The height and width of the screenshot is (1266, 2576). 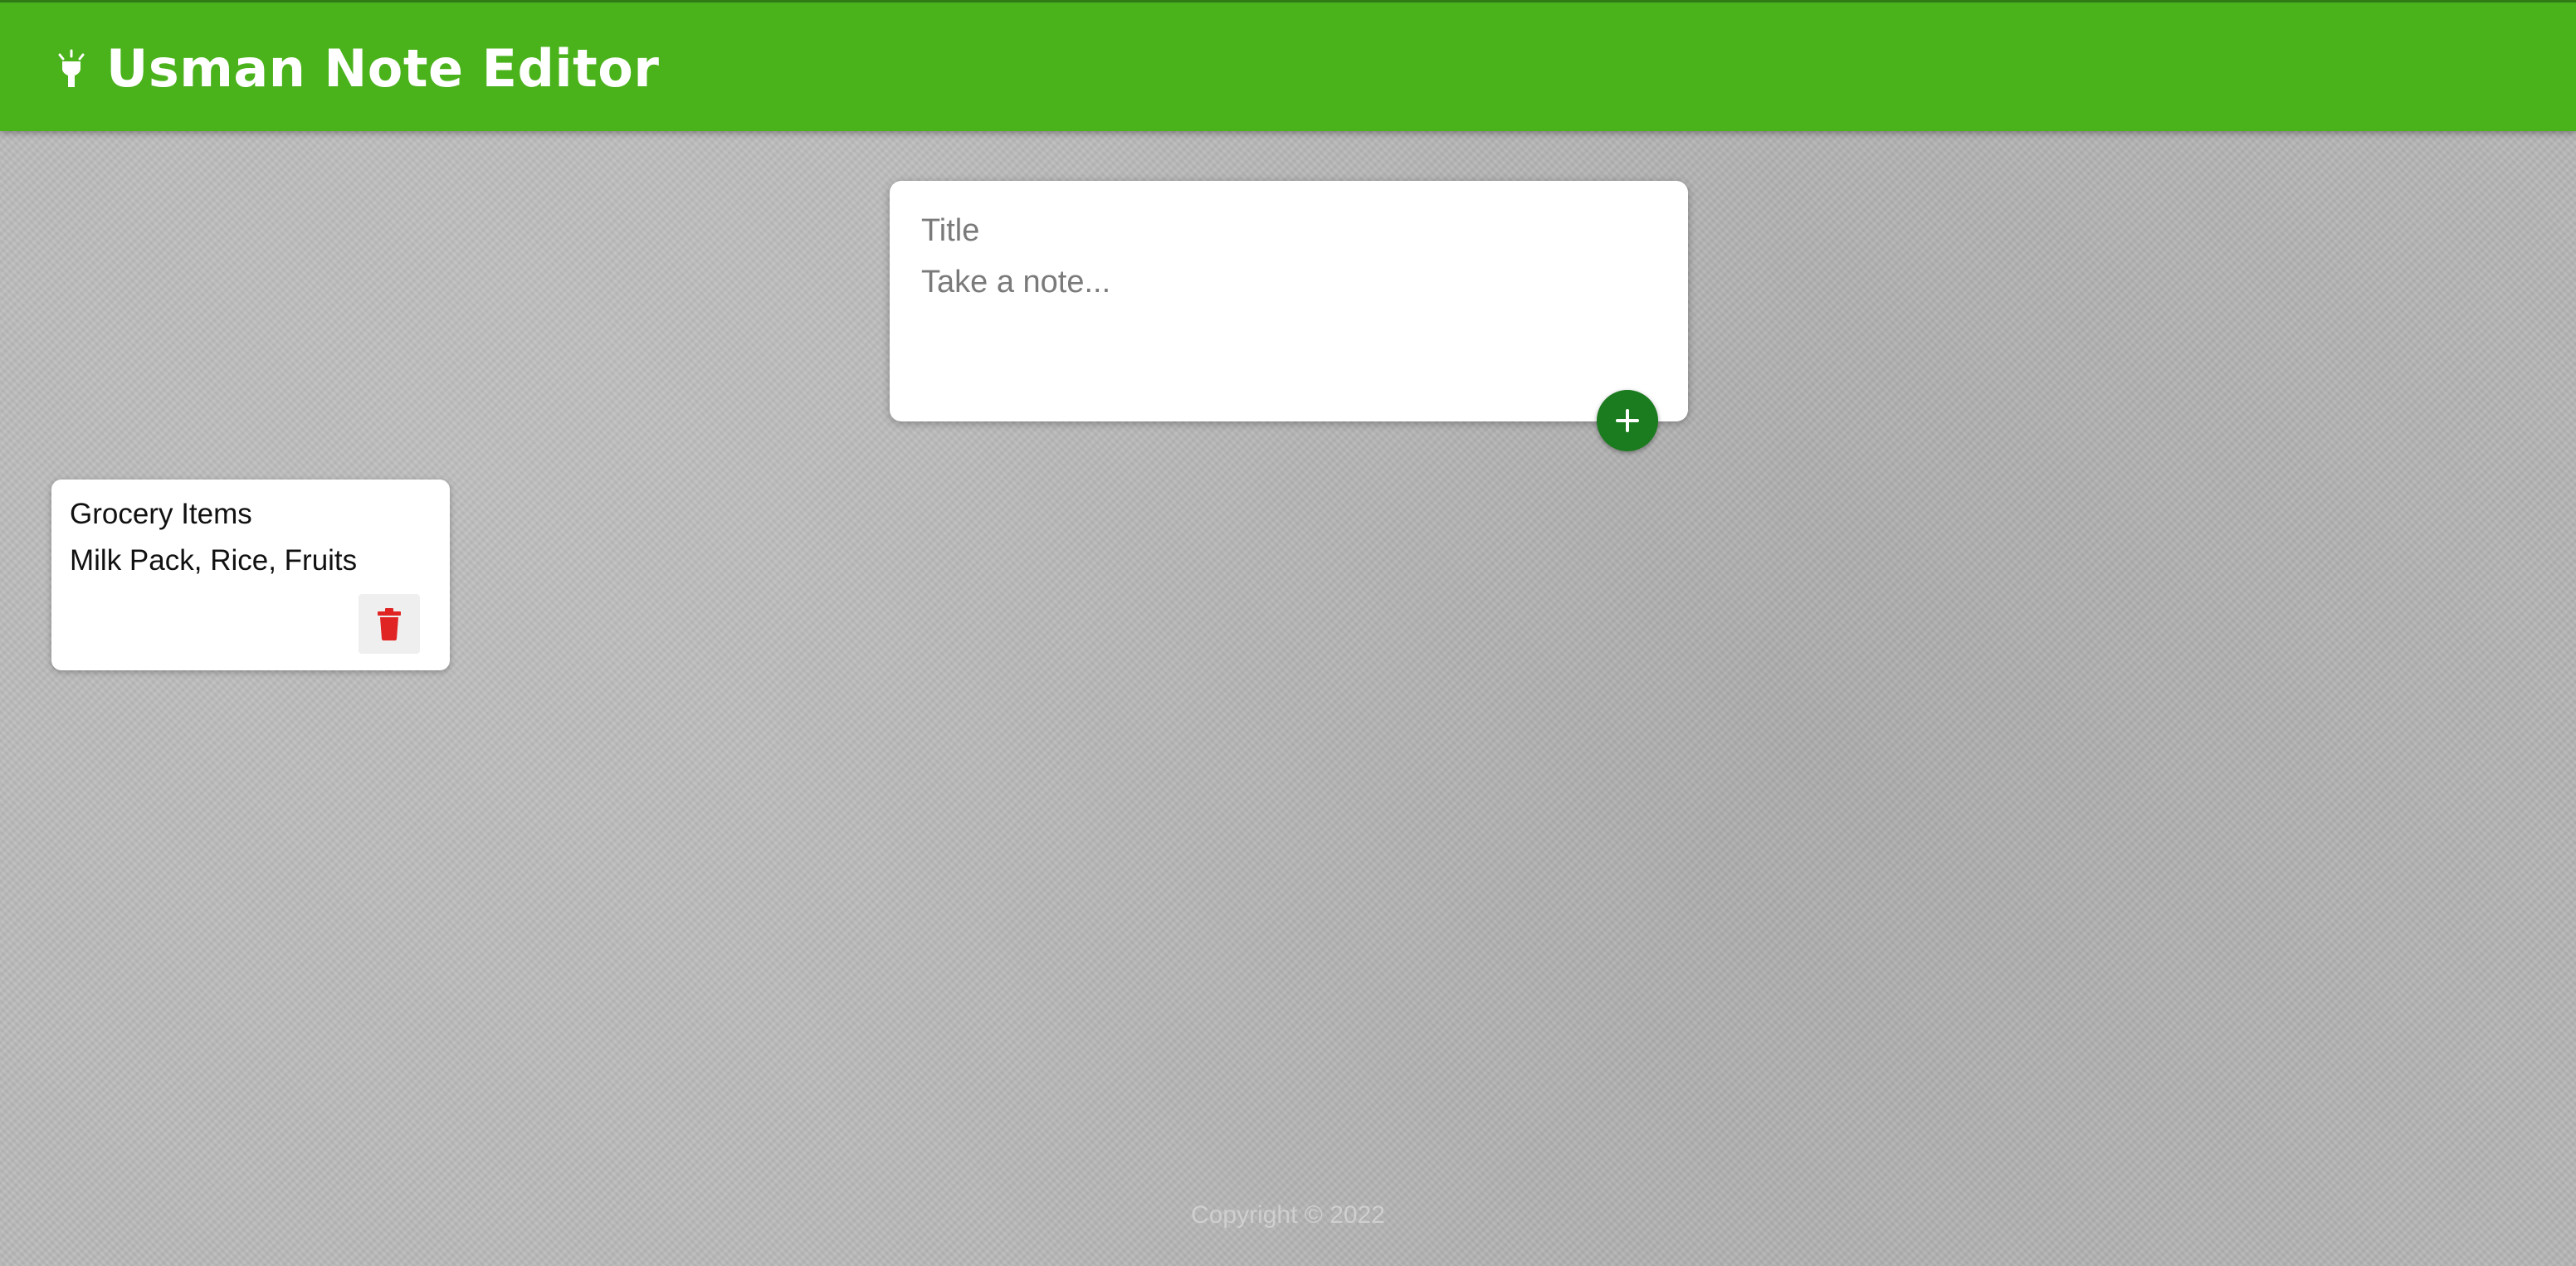 I want to click on app-title: Usman Note Editor, so click(x=383, y=68).